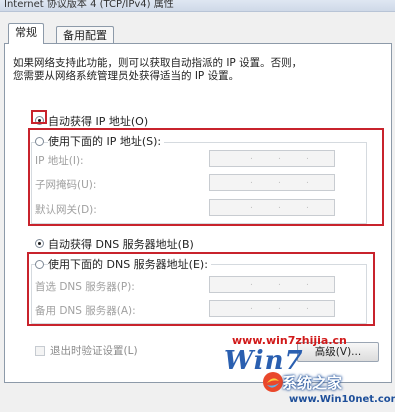 Image resolution: width=395 pixels, height=412 pixels. Describe the element at coordinates (98, 121) in the screenshot. I see `obtain-ip-auto-label: 自动获得 IP 地址(O)` at that location.